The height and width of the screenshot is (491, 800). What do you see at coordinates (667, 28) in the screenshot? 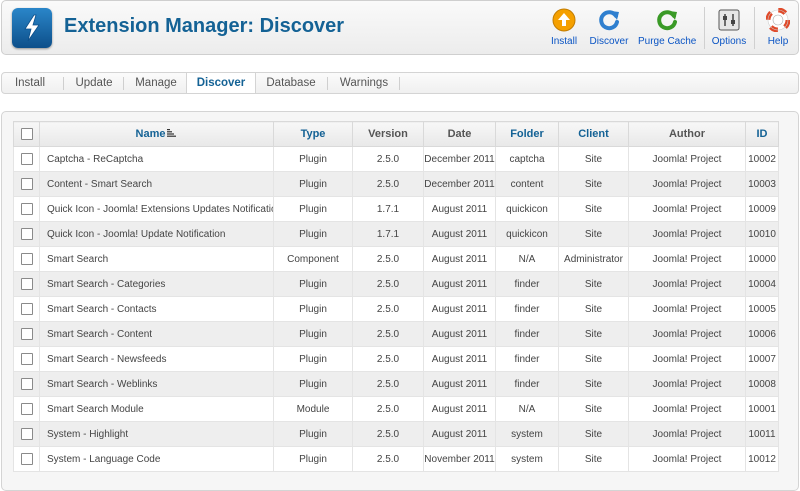
I see `purge-cache-button: Purge Cache` at bounding box center [667, 28].